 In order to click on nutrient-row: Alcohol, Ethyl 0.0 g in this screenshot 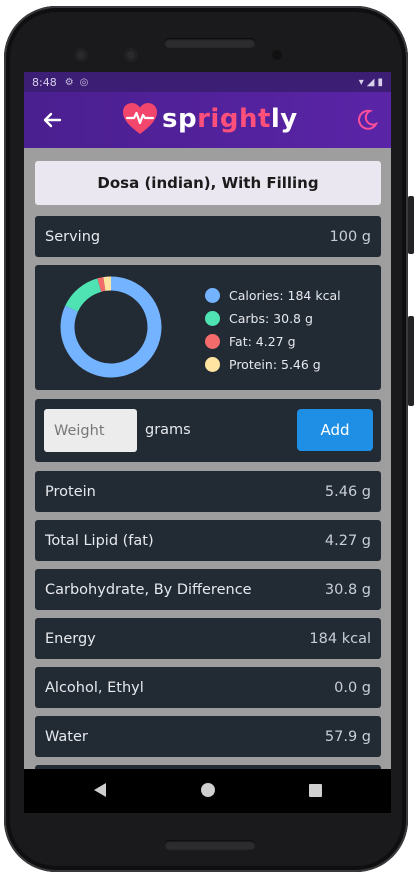, I will do `click(208, 687)`.